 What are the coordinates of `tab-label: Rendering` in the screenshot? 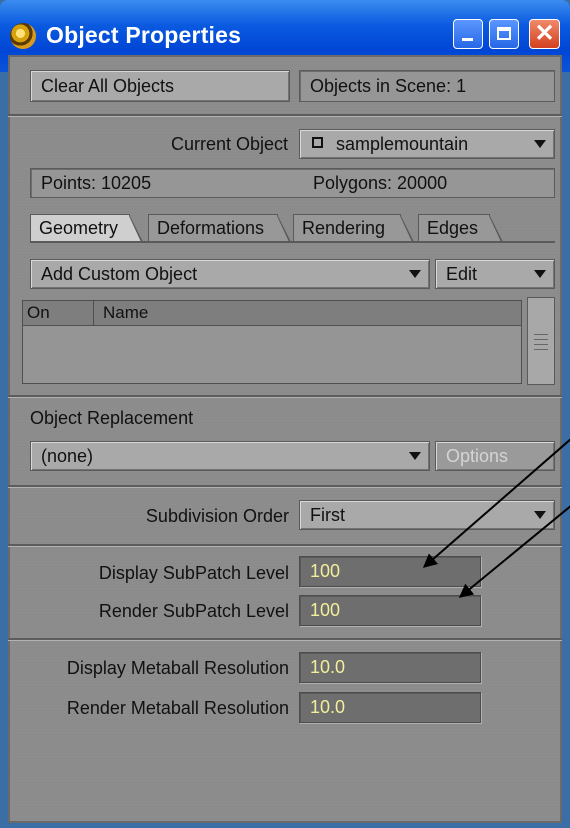 It's located at (344, 228).